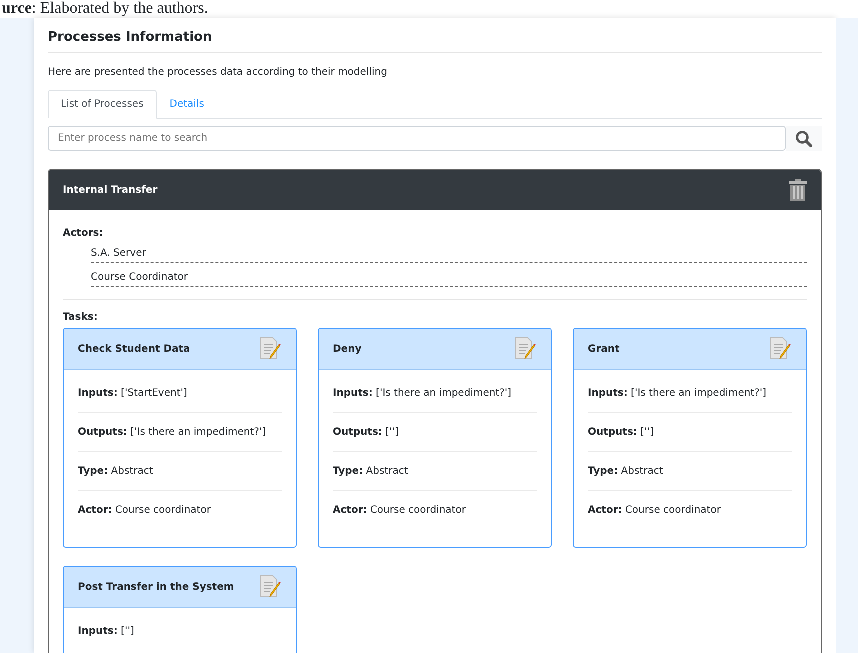 The height and width of the screenshot is (653, 858). What do you see at coordinates (180, 631) in the screenshot?
I see `task-field: Inputs: ['']` at bounding box center [180, 631].